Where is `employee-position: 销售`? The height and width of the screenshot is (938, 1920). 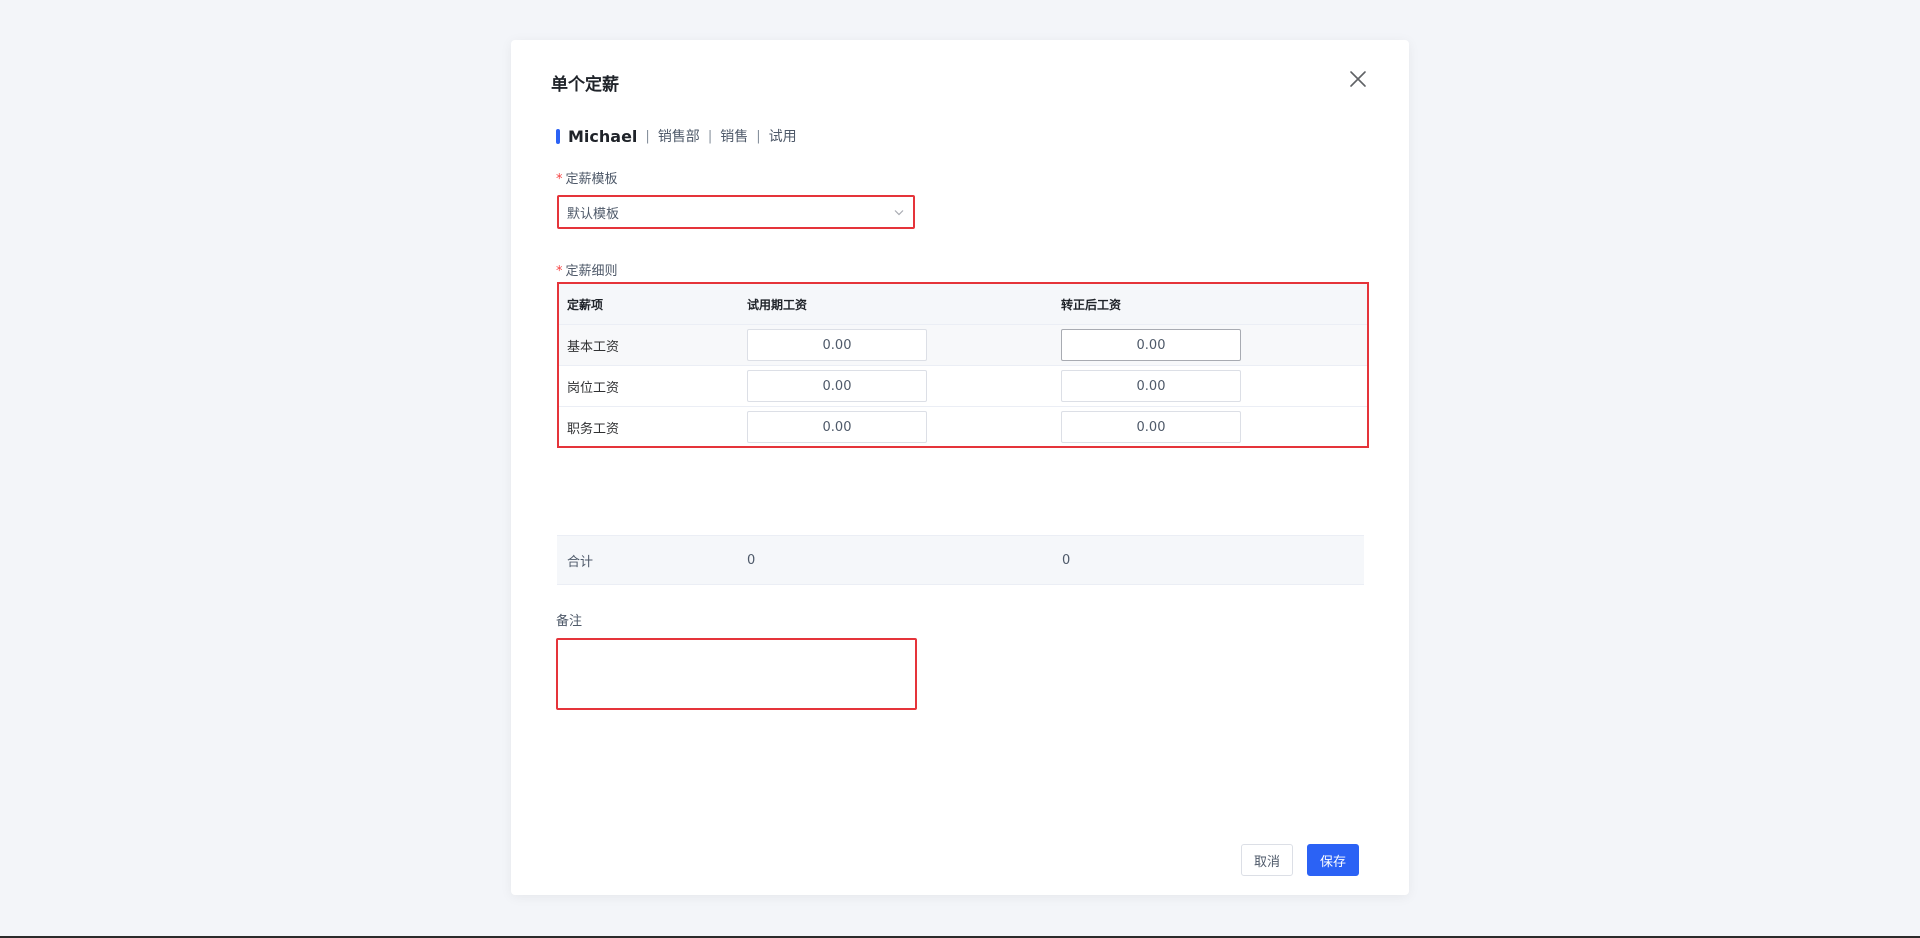 employee-position: 销售 is located at coordinates (734, 137).